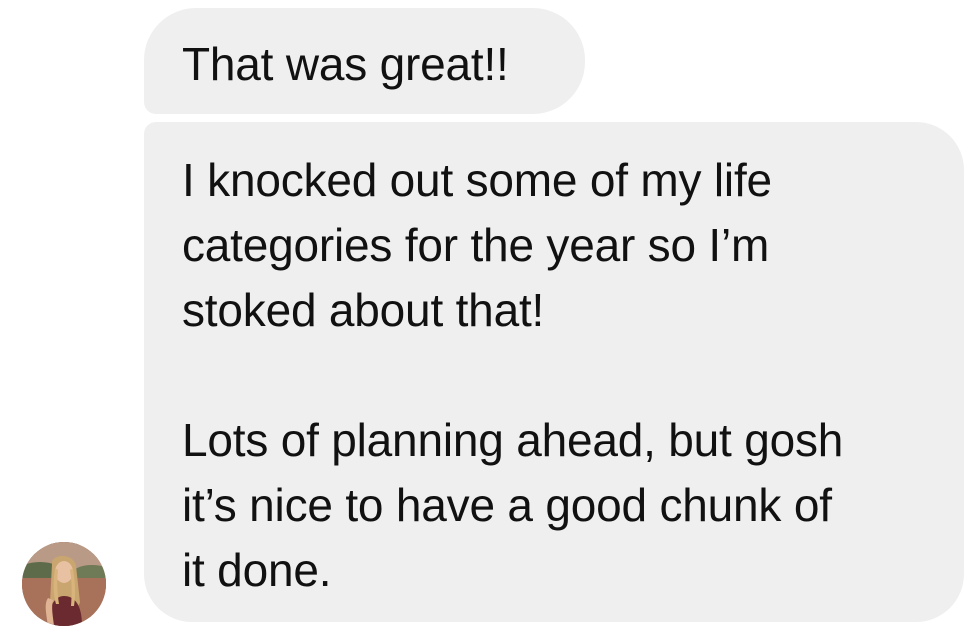 The width and height of the screenshot is (968, 630). I want to click on sender-avatar, so click(64, 584).